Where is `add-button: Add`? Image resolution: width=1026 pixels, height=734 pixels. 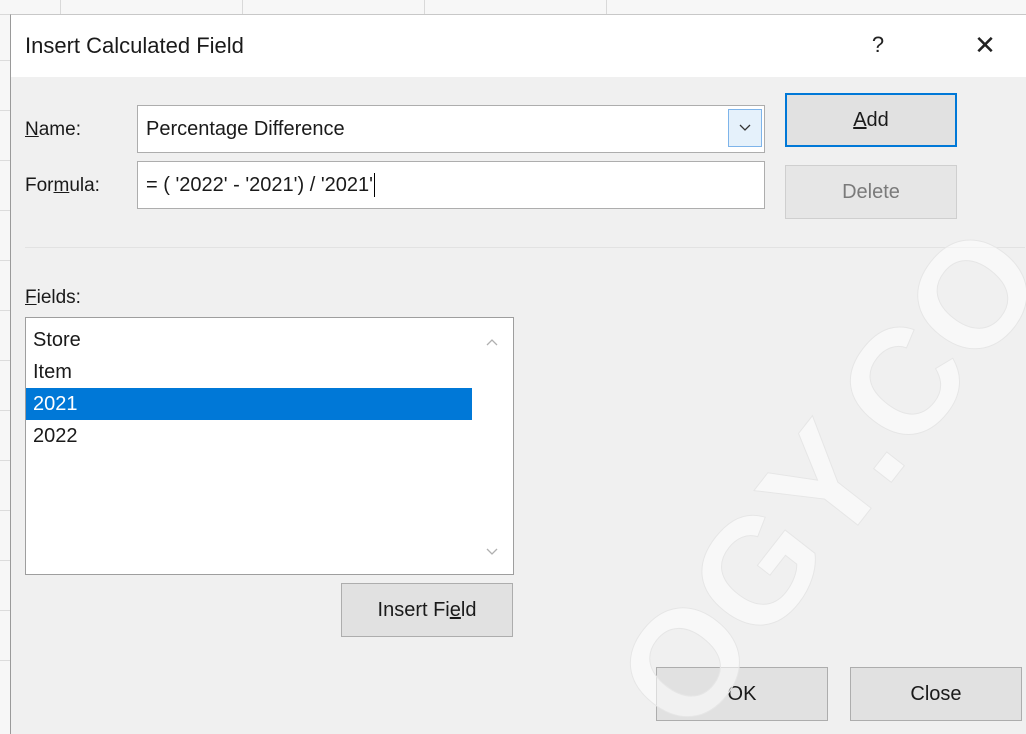
add-button: Add is located at coordinates (871, 120).